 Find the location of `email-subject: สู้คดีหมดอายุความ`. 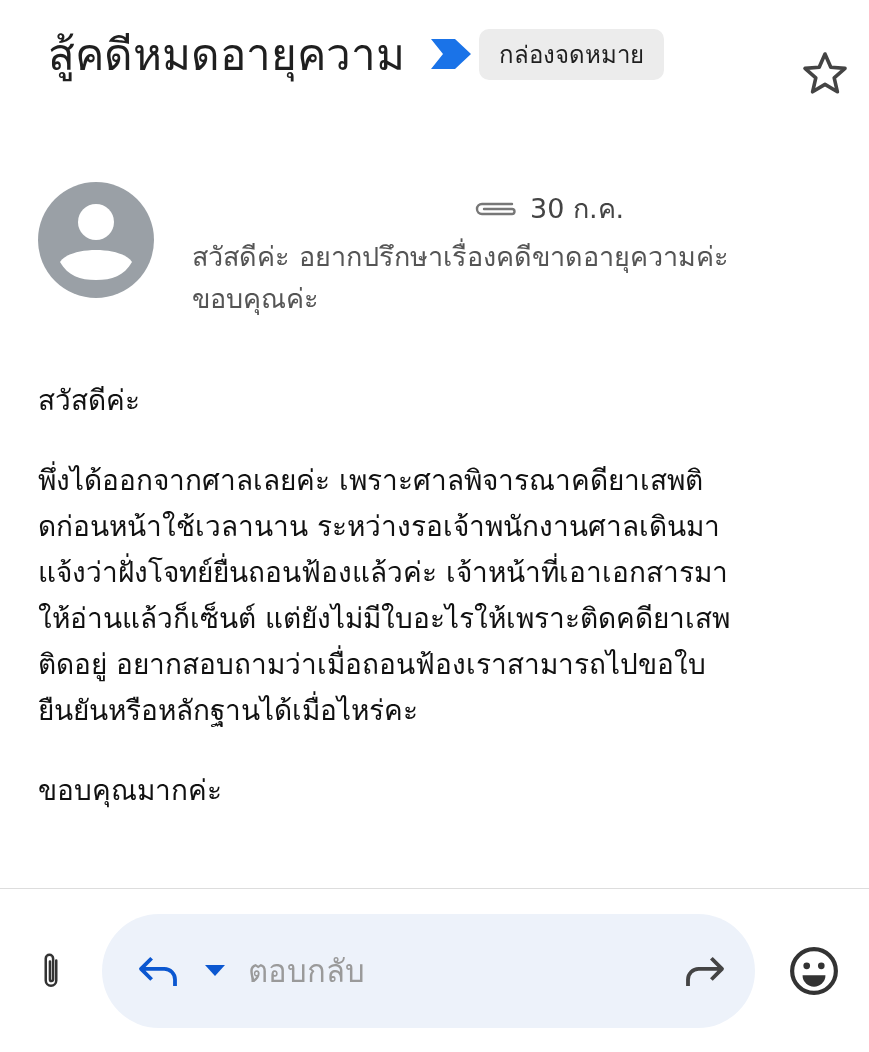

email-subject: สู้คดีหมดอายุความ is located at coordinates (226, 56).